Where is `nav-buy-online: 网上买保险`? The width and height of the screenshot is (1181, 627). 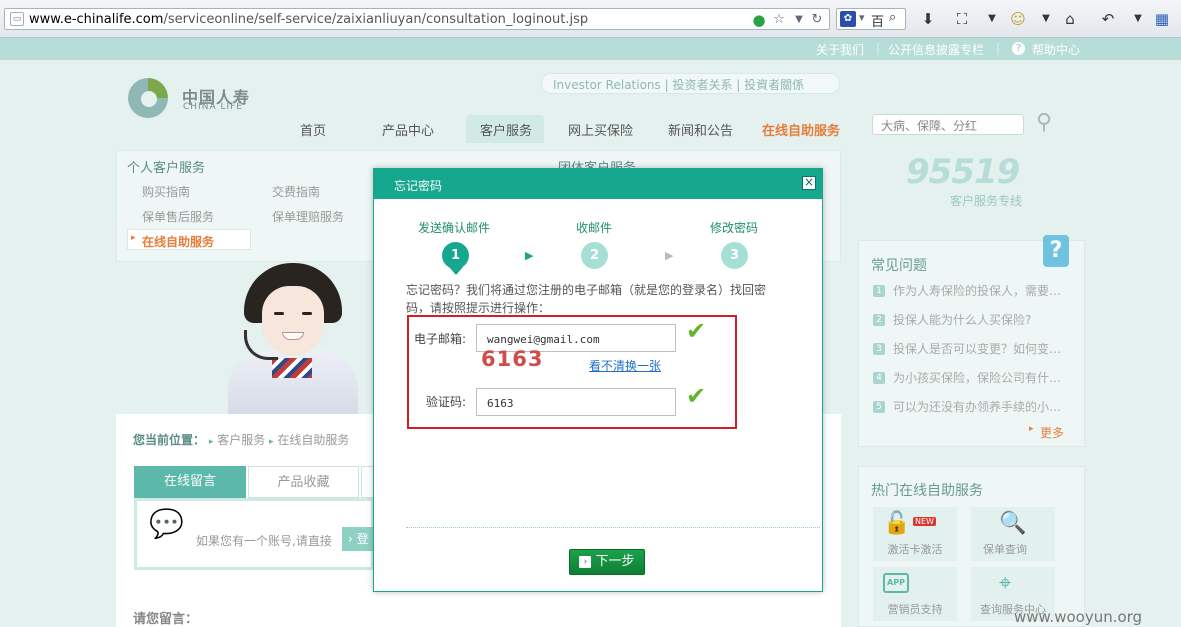 nav-buy-online: 网上买保险 is located at coordinates (600, 129).